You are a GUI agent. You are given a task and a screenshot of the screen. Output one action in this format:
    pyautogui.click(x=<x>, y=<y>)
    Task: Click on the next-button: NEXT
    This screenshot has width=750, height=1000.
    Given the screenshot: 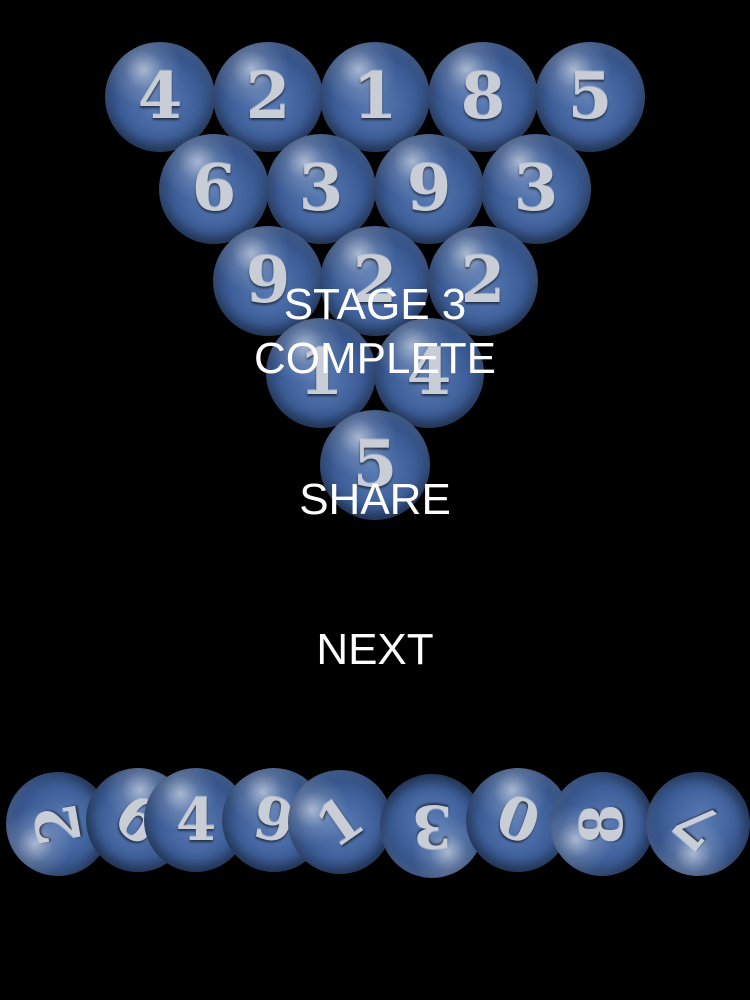 What is the action you would take?
    pyautogui.click(x=375, y=650)
    